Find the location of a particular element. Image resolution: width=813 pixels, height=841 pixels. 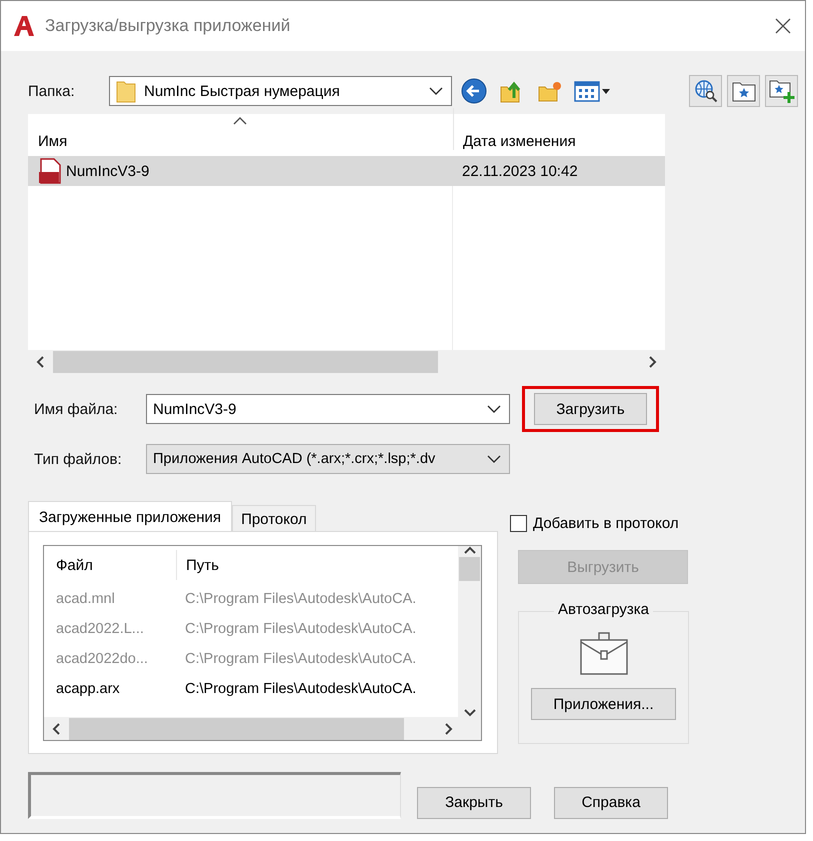

new-folder-icon is located at coordinates (550, 91).